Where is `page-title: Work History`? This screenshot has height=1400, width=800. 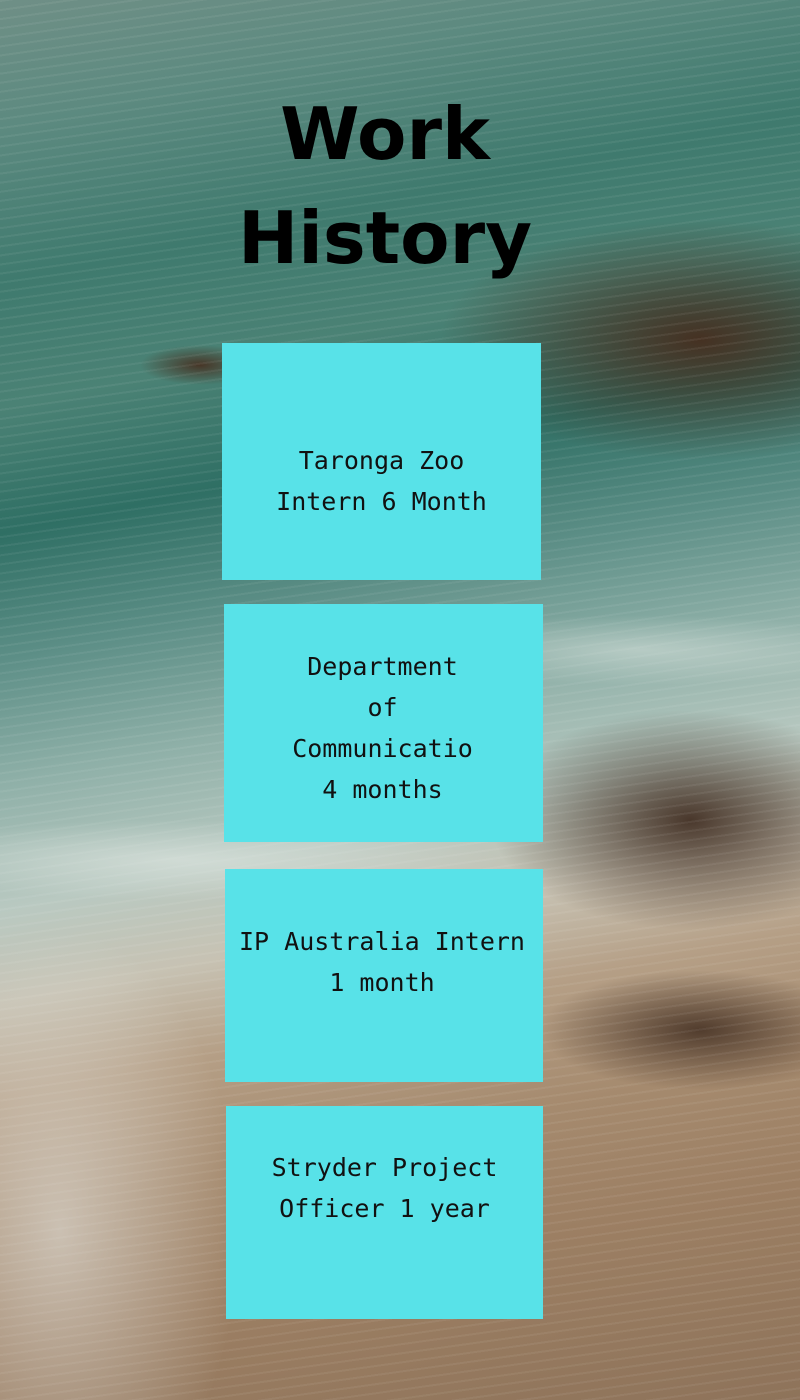
page-title: Work History is located at coordinates (385, 186).